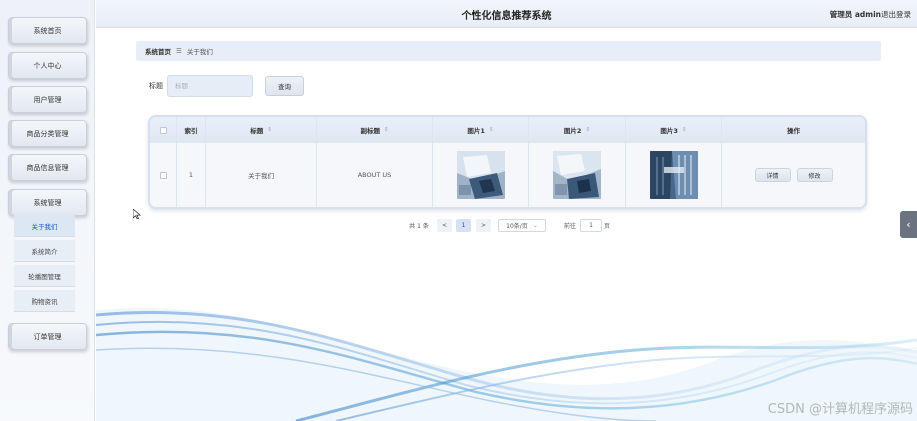 This screenshot has height=421, width=917. Describe the element at coordinates (210, 86) in the screenshot. I see `title-search-input` at that location.